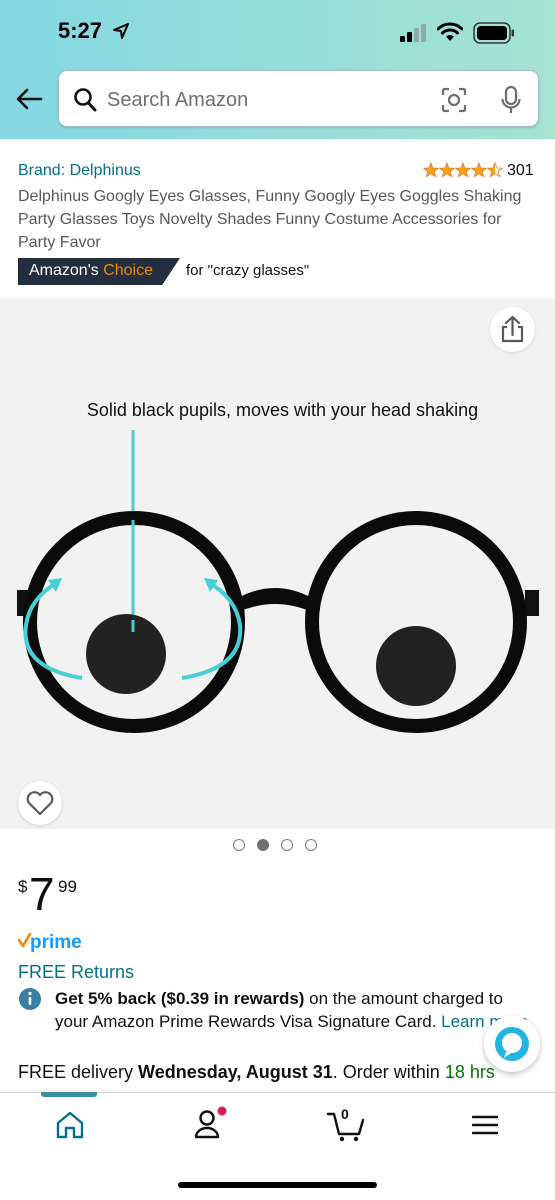  Describe the element at coordinates (30, 999) in the screenshot. I see `info-icon` at that location.